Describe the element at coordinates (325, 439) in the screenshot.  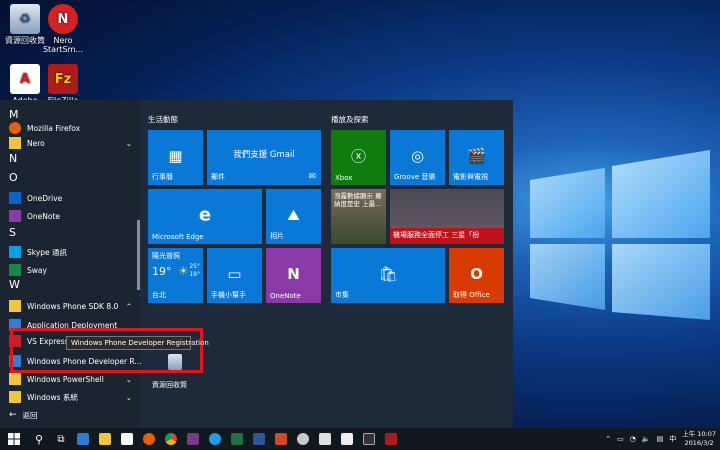
I see `calculator-icon` at that location.